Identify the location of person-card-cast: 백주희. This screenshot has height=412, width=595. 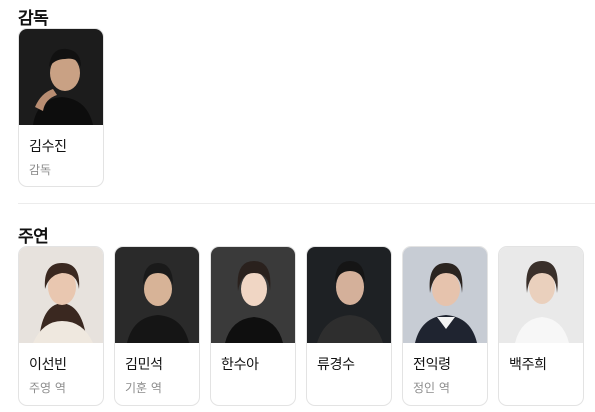
(541, 326).